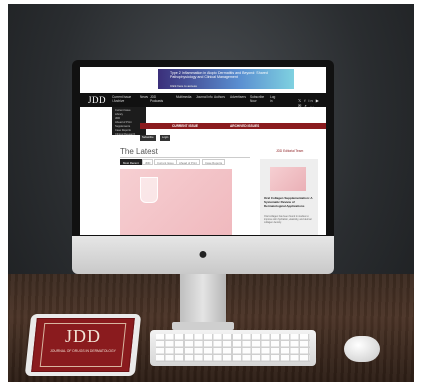 The width and height of the screenshot is (422, 385). Describe the element at coordinates (148, 138) in the screenshot. I see `subscribe-button: Subscribe` at that location.